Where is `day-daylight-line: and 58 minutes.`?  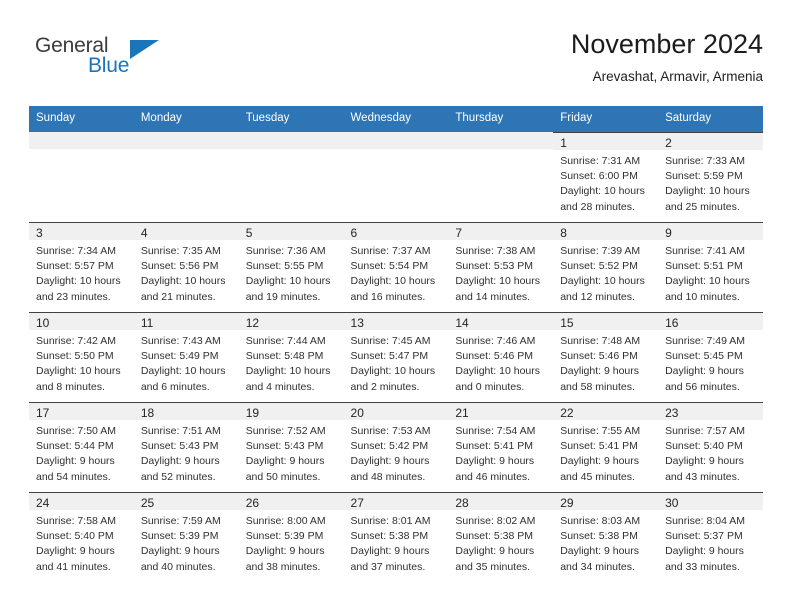 day-daylight-line: and 58 minutes. is located at coordinates (597, 386).